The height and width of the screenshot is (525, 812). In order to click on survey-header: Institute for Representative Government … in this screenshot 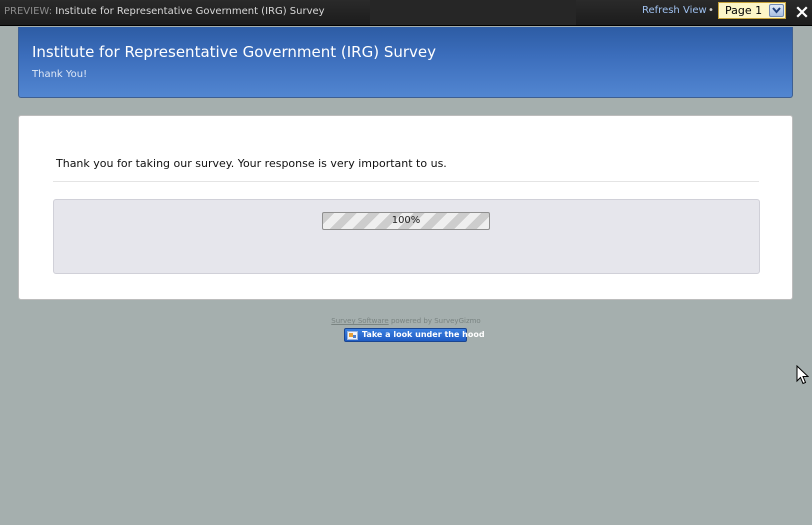, I will do `click(405, 62)`.